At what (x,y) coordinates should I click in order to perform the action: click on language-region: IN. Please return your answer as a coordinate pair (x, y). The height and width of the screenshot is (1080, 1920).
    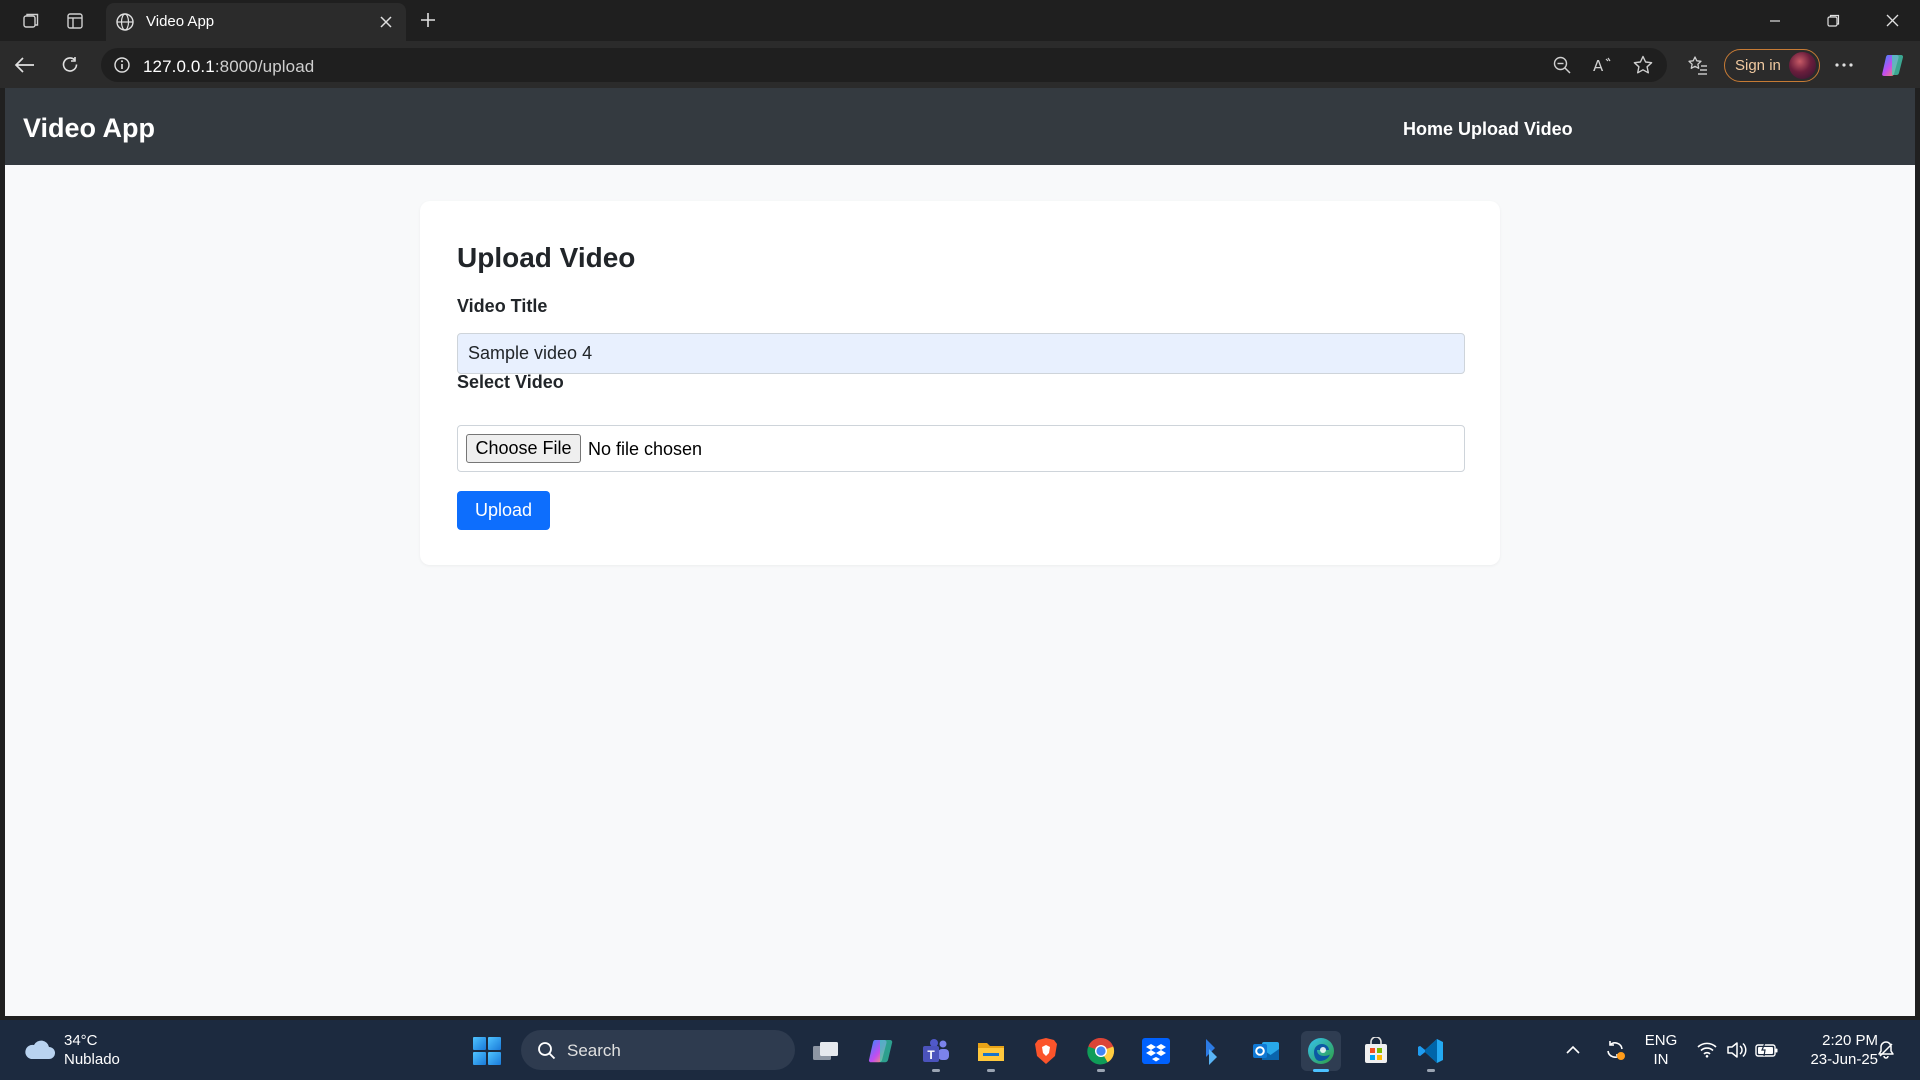
    Looking at the image, I should click on (1661, 1059).